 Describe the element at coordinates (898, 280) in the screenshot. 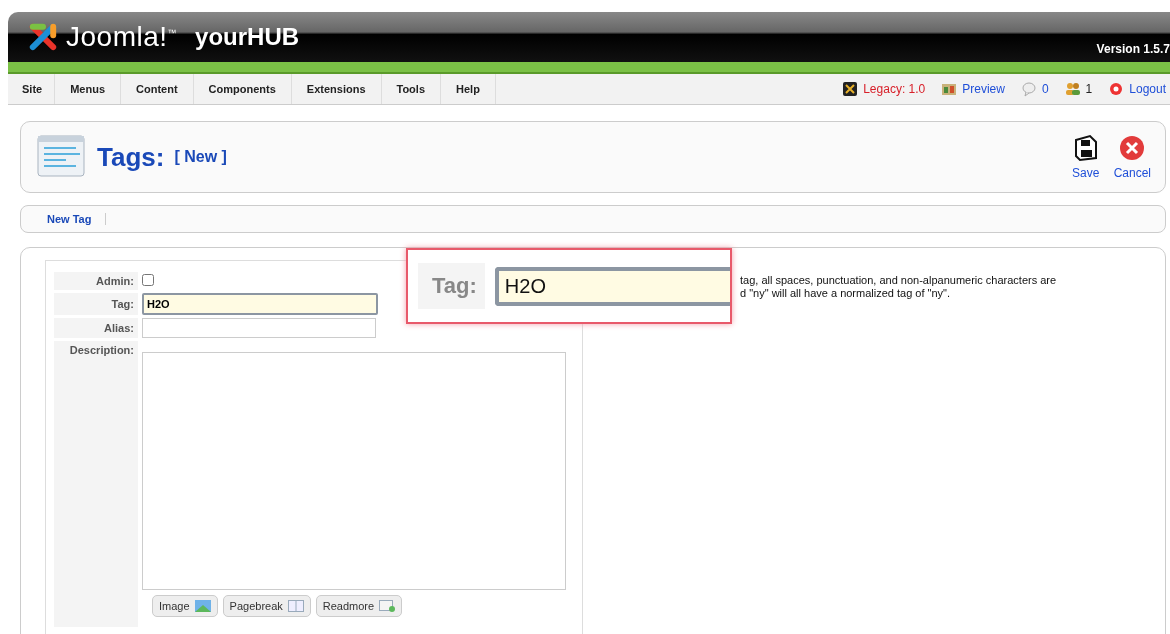

I see `help-text: tag, all spaces, punctuation, and non-alpanumeric characters are` at that location.